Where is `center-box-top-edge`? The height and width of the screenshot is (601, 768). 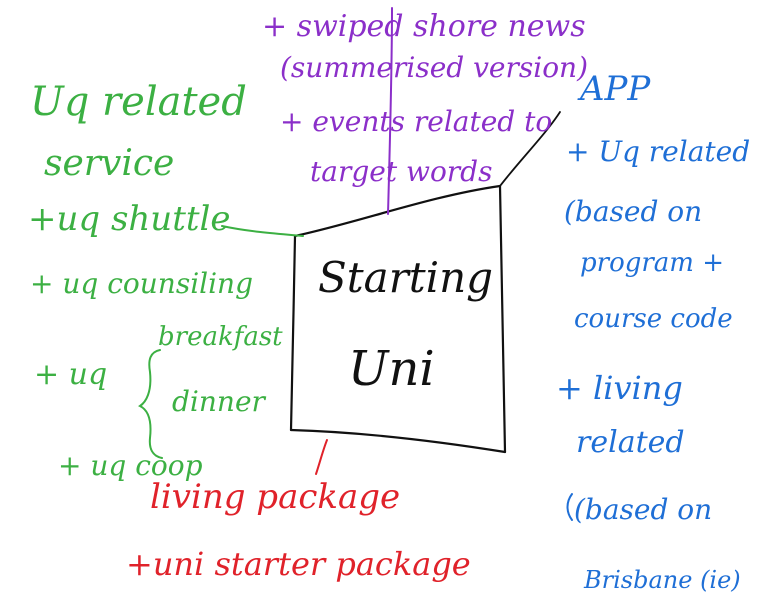
center-box-top-edge is located at coordinates (397, 211).